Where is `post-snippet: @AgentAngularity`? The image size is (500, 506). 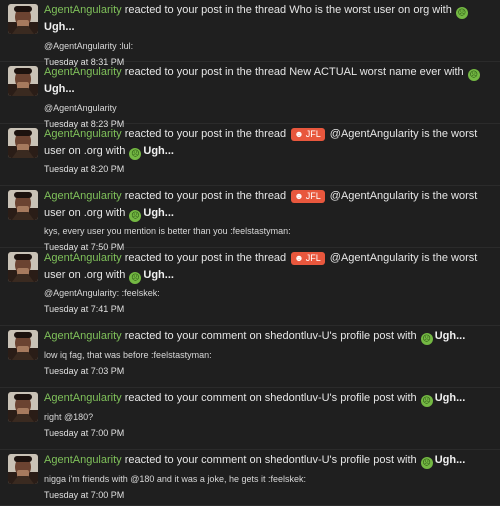 post-snippet: @AgentAngularity is located at coordinates (80, 108).